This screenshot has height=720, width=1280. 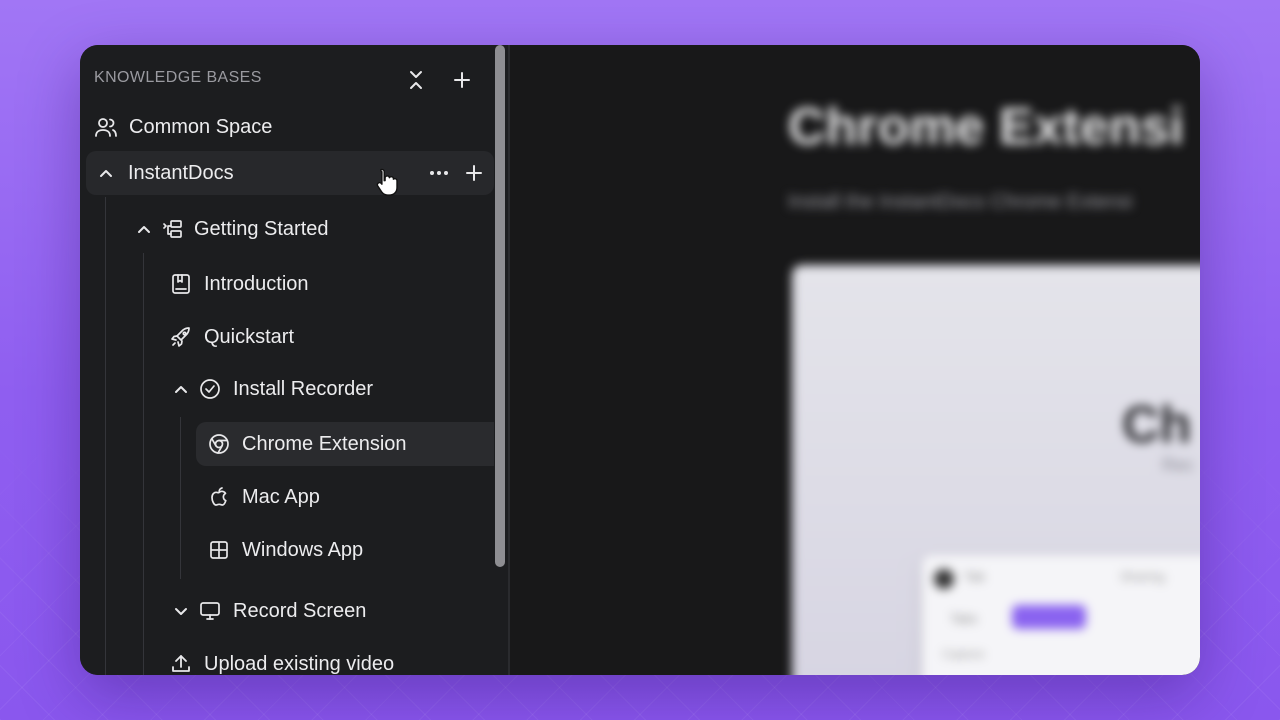 What do you see at coordinates (219, 444) in the screenshot?
I see `chrome-icon` at bounding box center [219, 444].